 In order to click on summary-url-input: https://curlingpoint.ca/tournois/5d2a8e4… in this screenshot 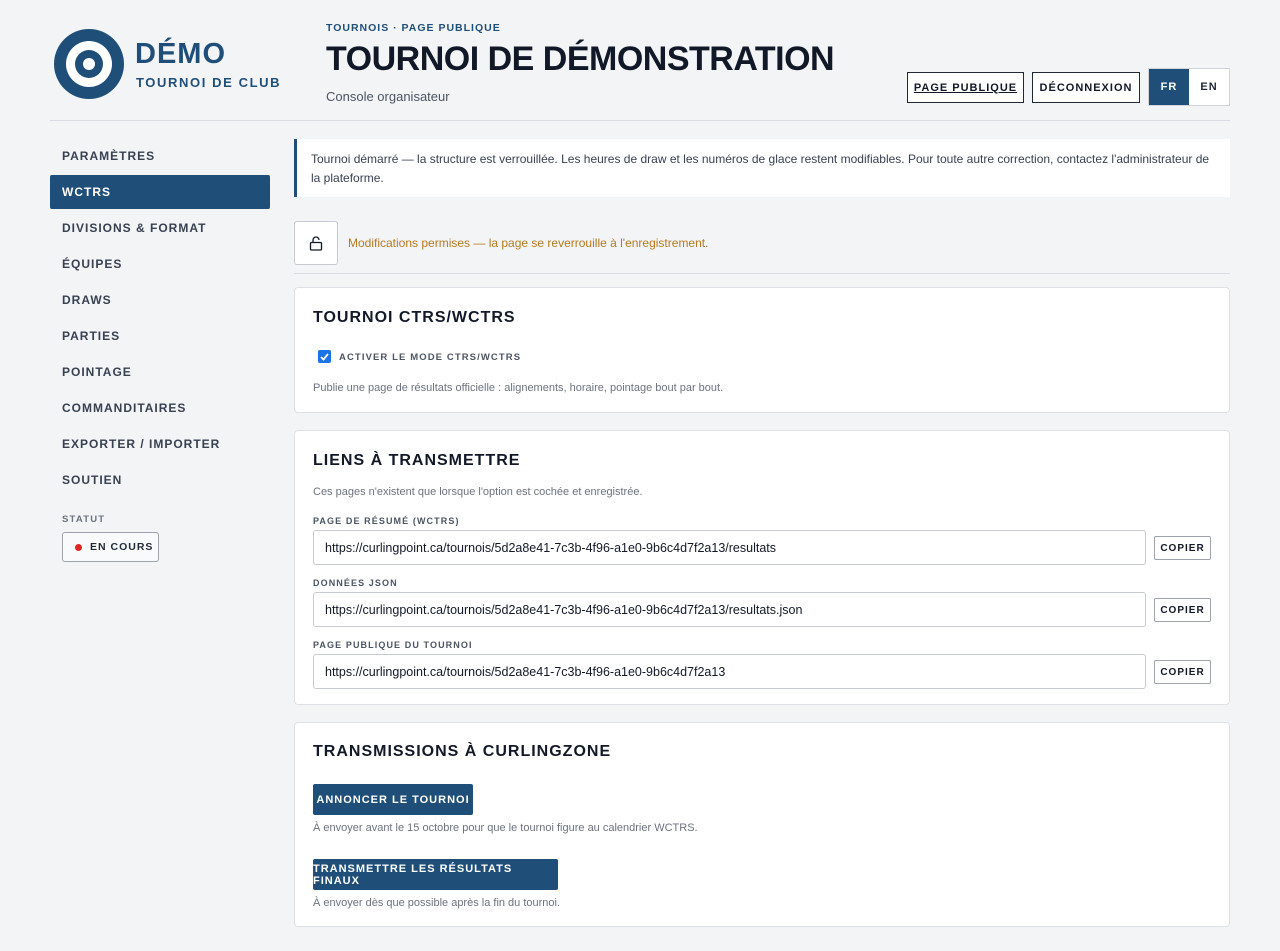, I will do `click(729, 547)`.